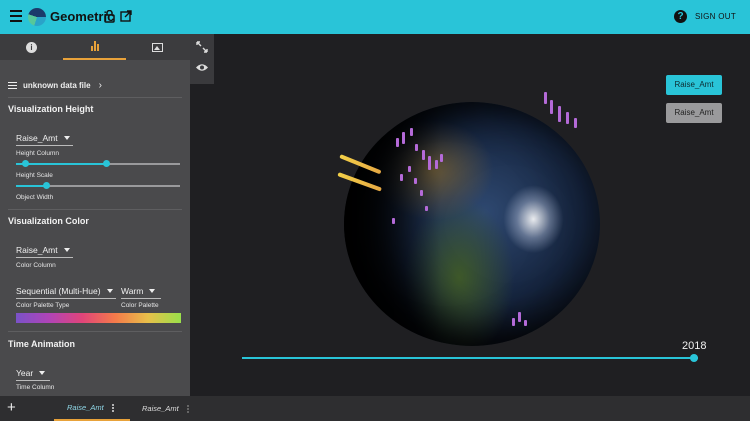 This screenshot has height=421, width=750. Describe the element at coordinates (35, 197) in the screenshot. I see `object-width-label: Object Width` at that location.